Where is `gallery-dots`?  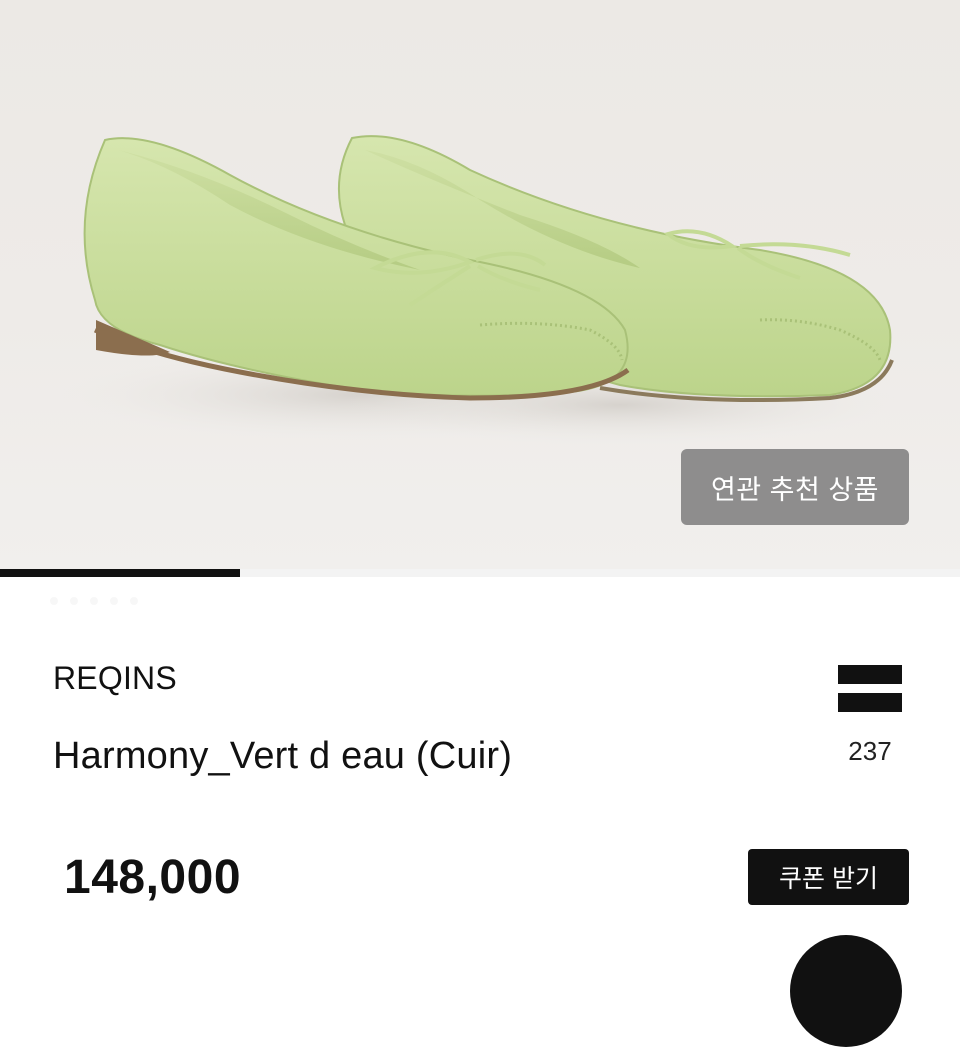
gallery-dots is located at coordinates (94, 601).